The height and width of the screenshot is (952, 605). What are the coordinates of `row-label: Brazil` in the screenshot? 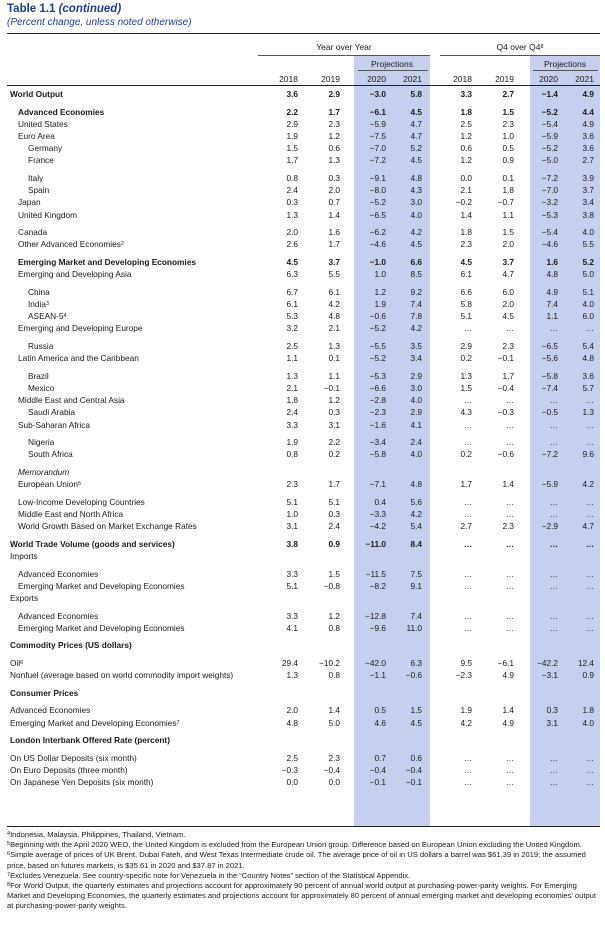 It's located at (38, 375).